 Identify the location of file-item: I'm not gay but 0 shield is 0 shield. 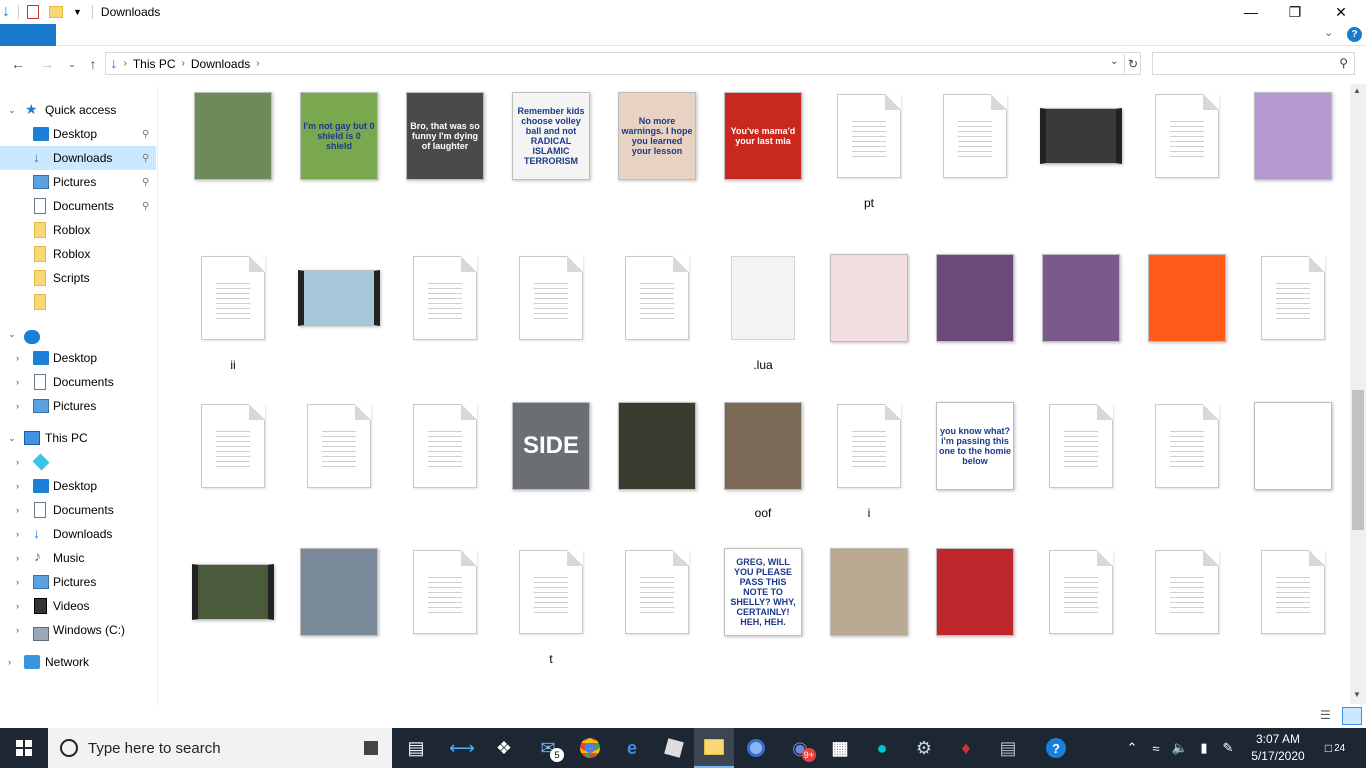
(339, 159).